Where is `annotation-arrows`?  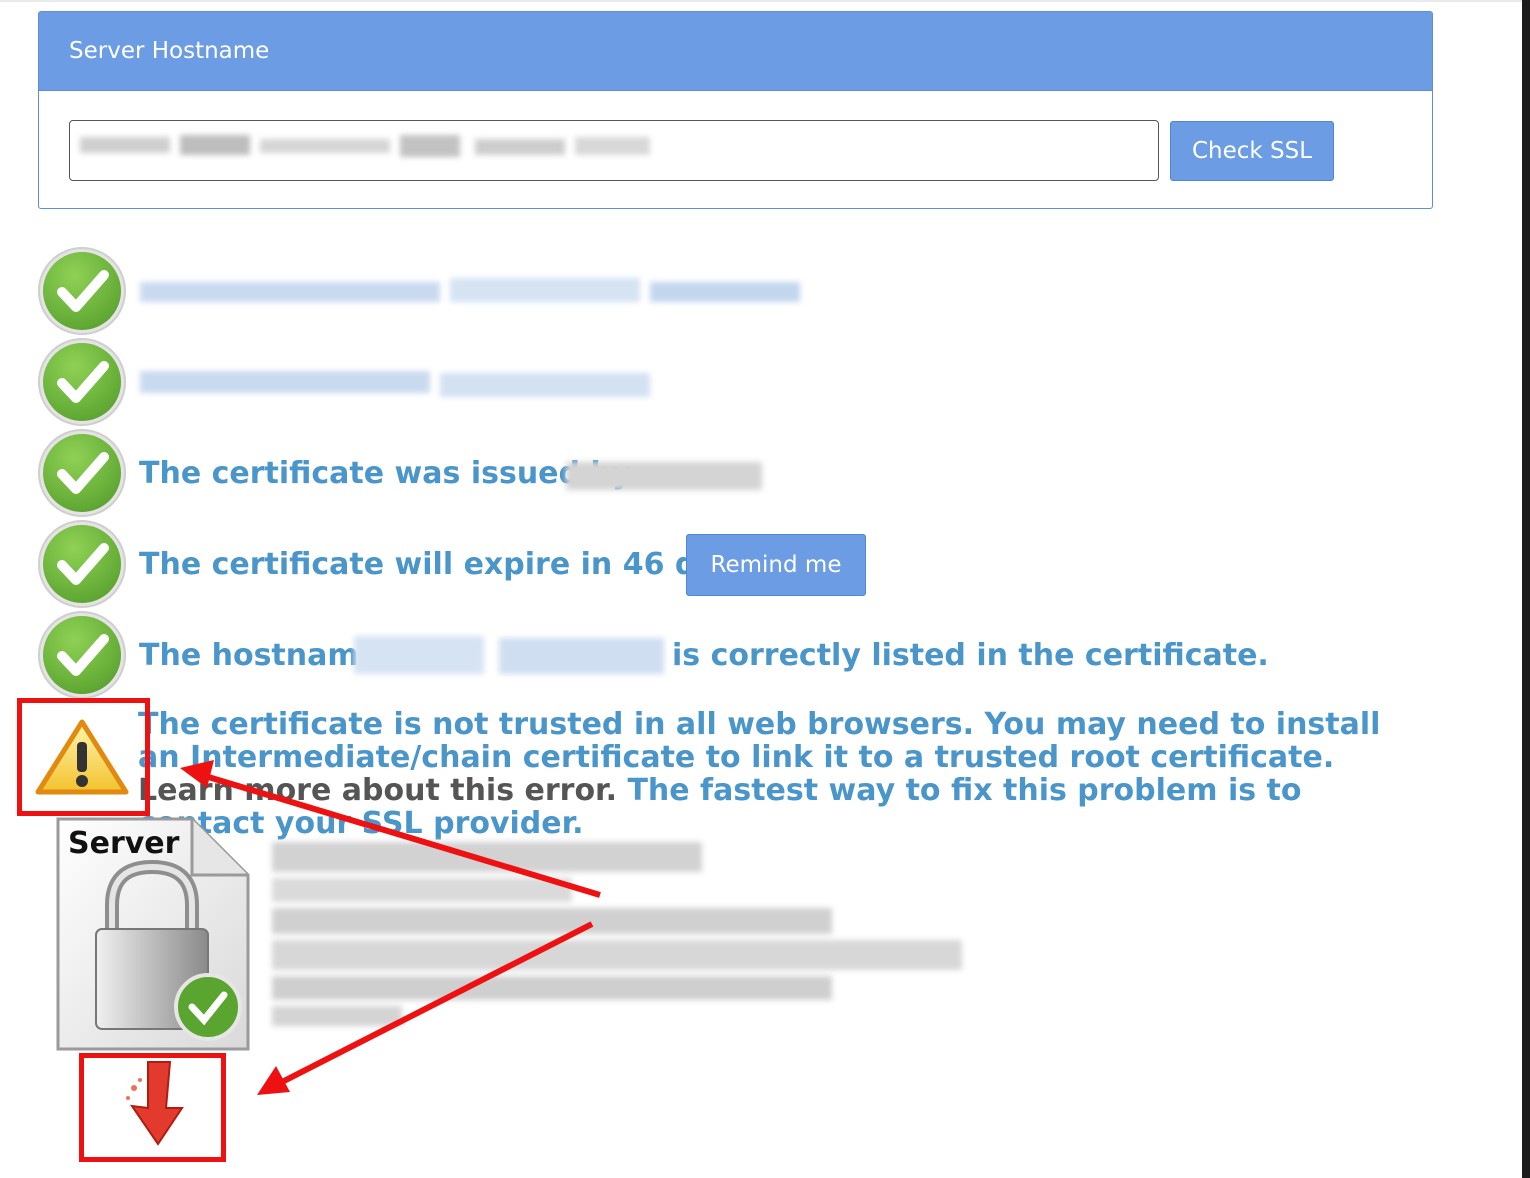
annotation-arrows is located at coordinates (390, 927).